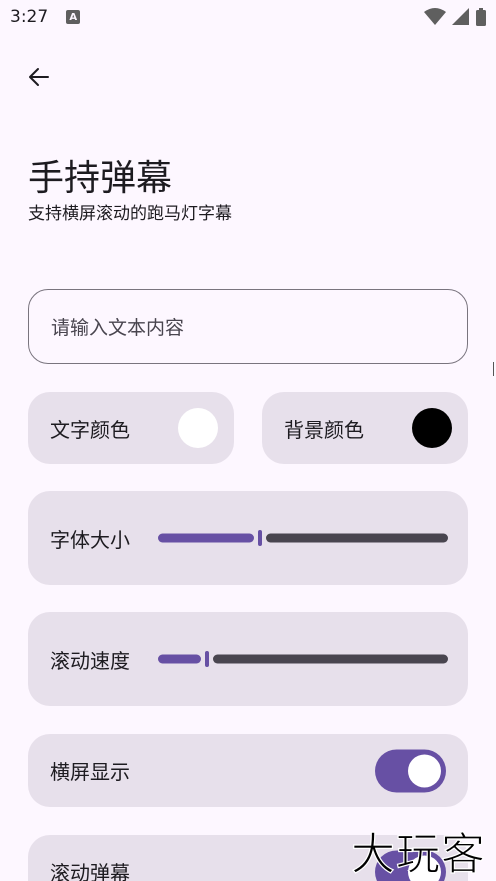  I want to click on a-letter-icon: A, so click(73, 17).